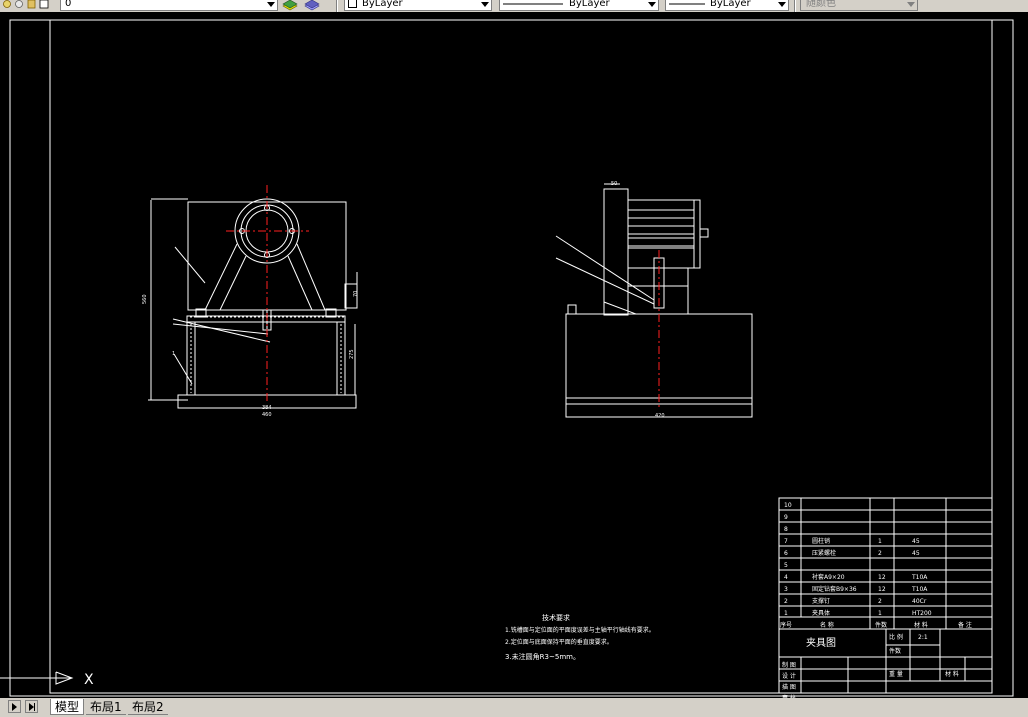 The height and width of the screenshot is (717, 1028). I want to click on lineweight-sample-icon, so click(687, 4).